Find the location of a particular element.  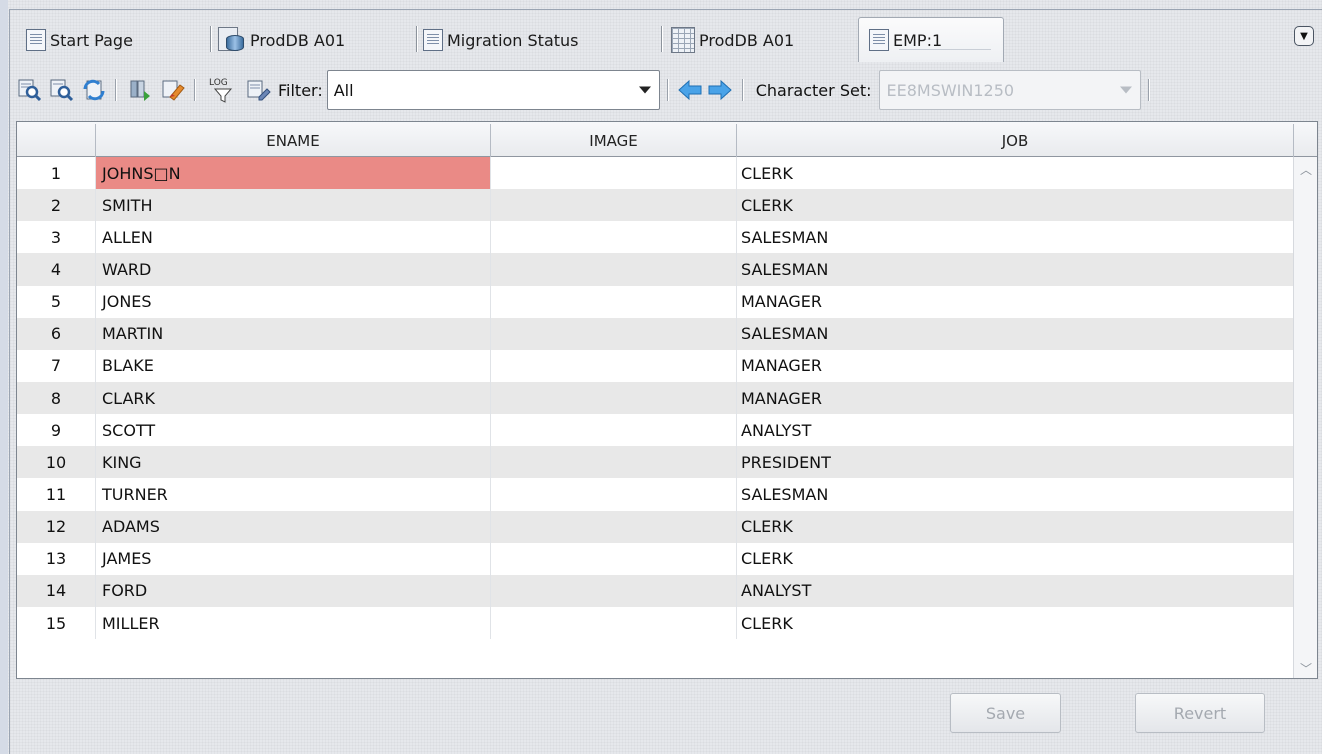

column-header-job: JOB is located at coordinates (1015, 141).